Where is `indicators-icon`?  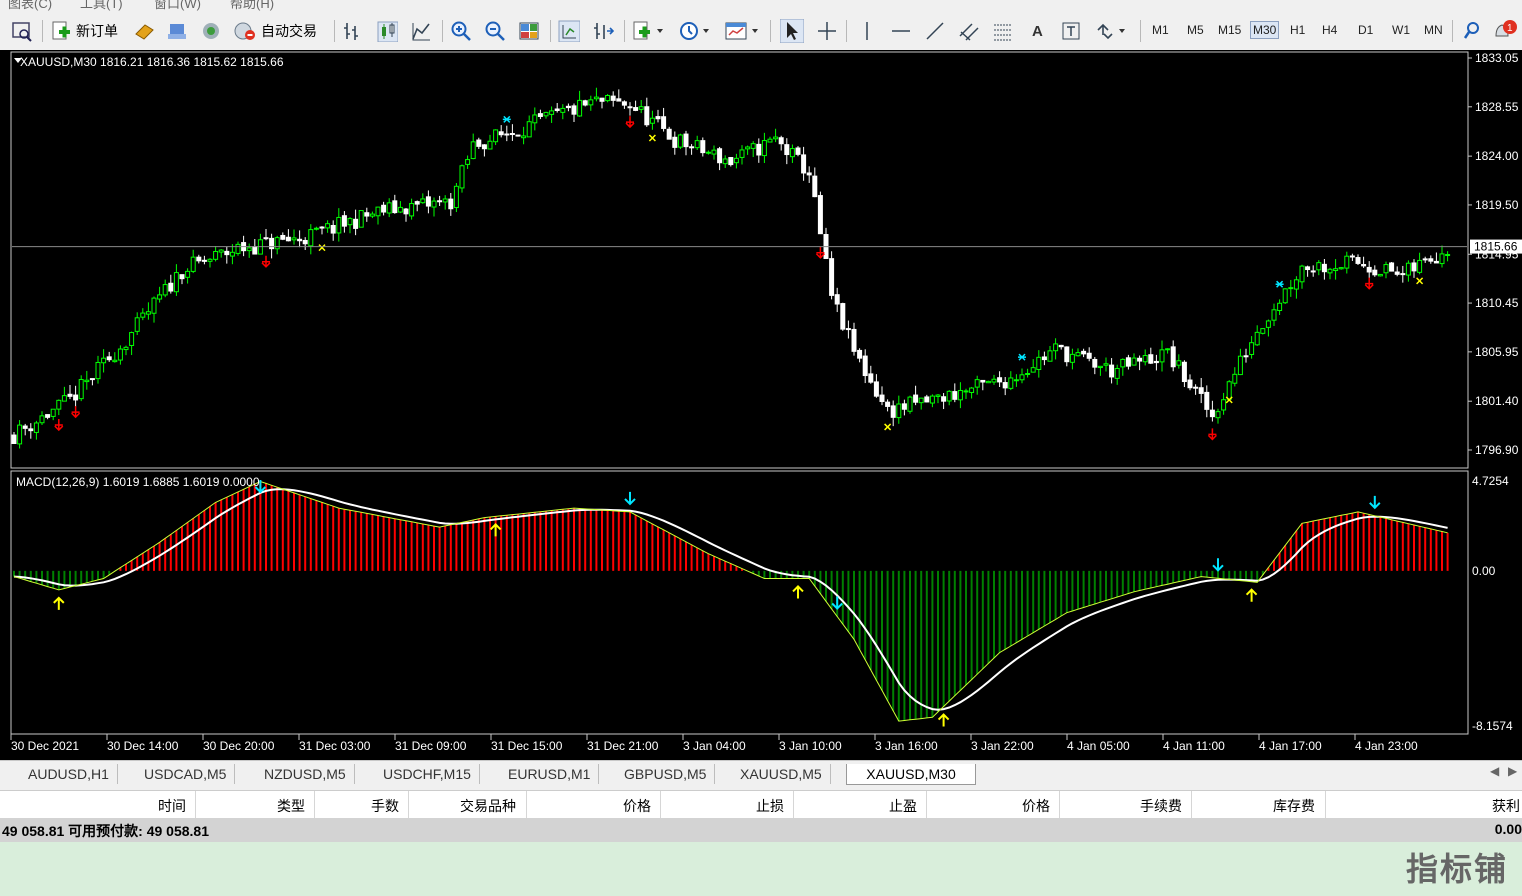 indicators-icon is located at coordinates (649, 31).